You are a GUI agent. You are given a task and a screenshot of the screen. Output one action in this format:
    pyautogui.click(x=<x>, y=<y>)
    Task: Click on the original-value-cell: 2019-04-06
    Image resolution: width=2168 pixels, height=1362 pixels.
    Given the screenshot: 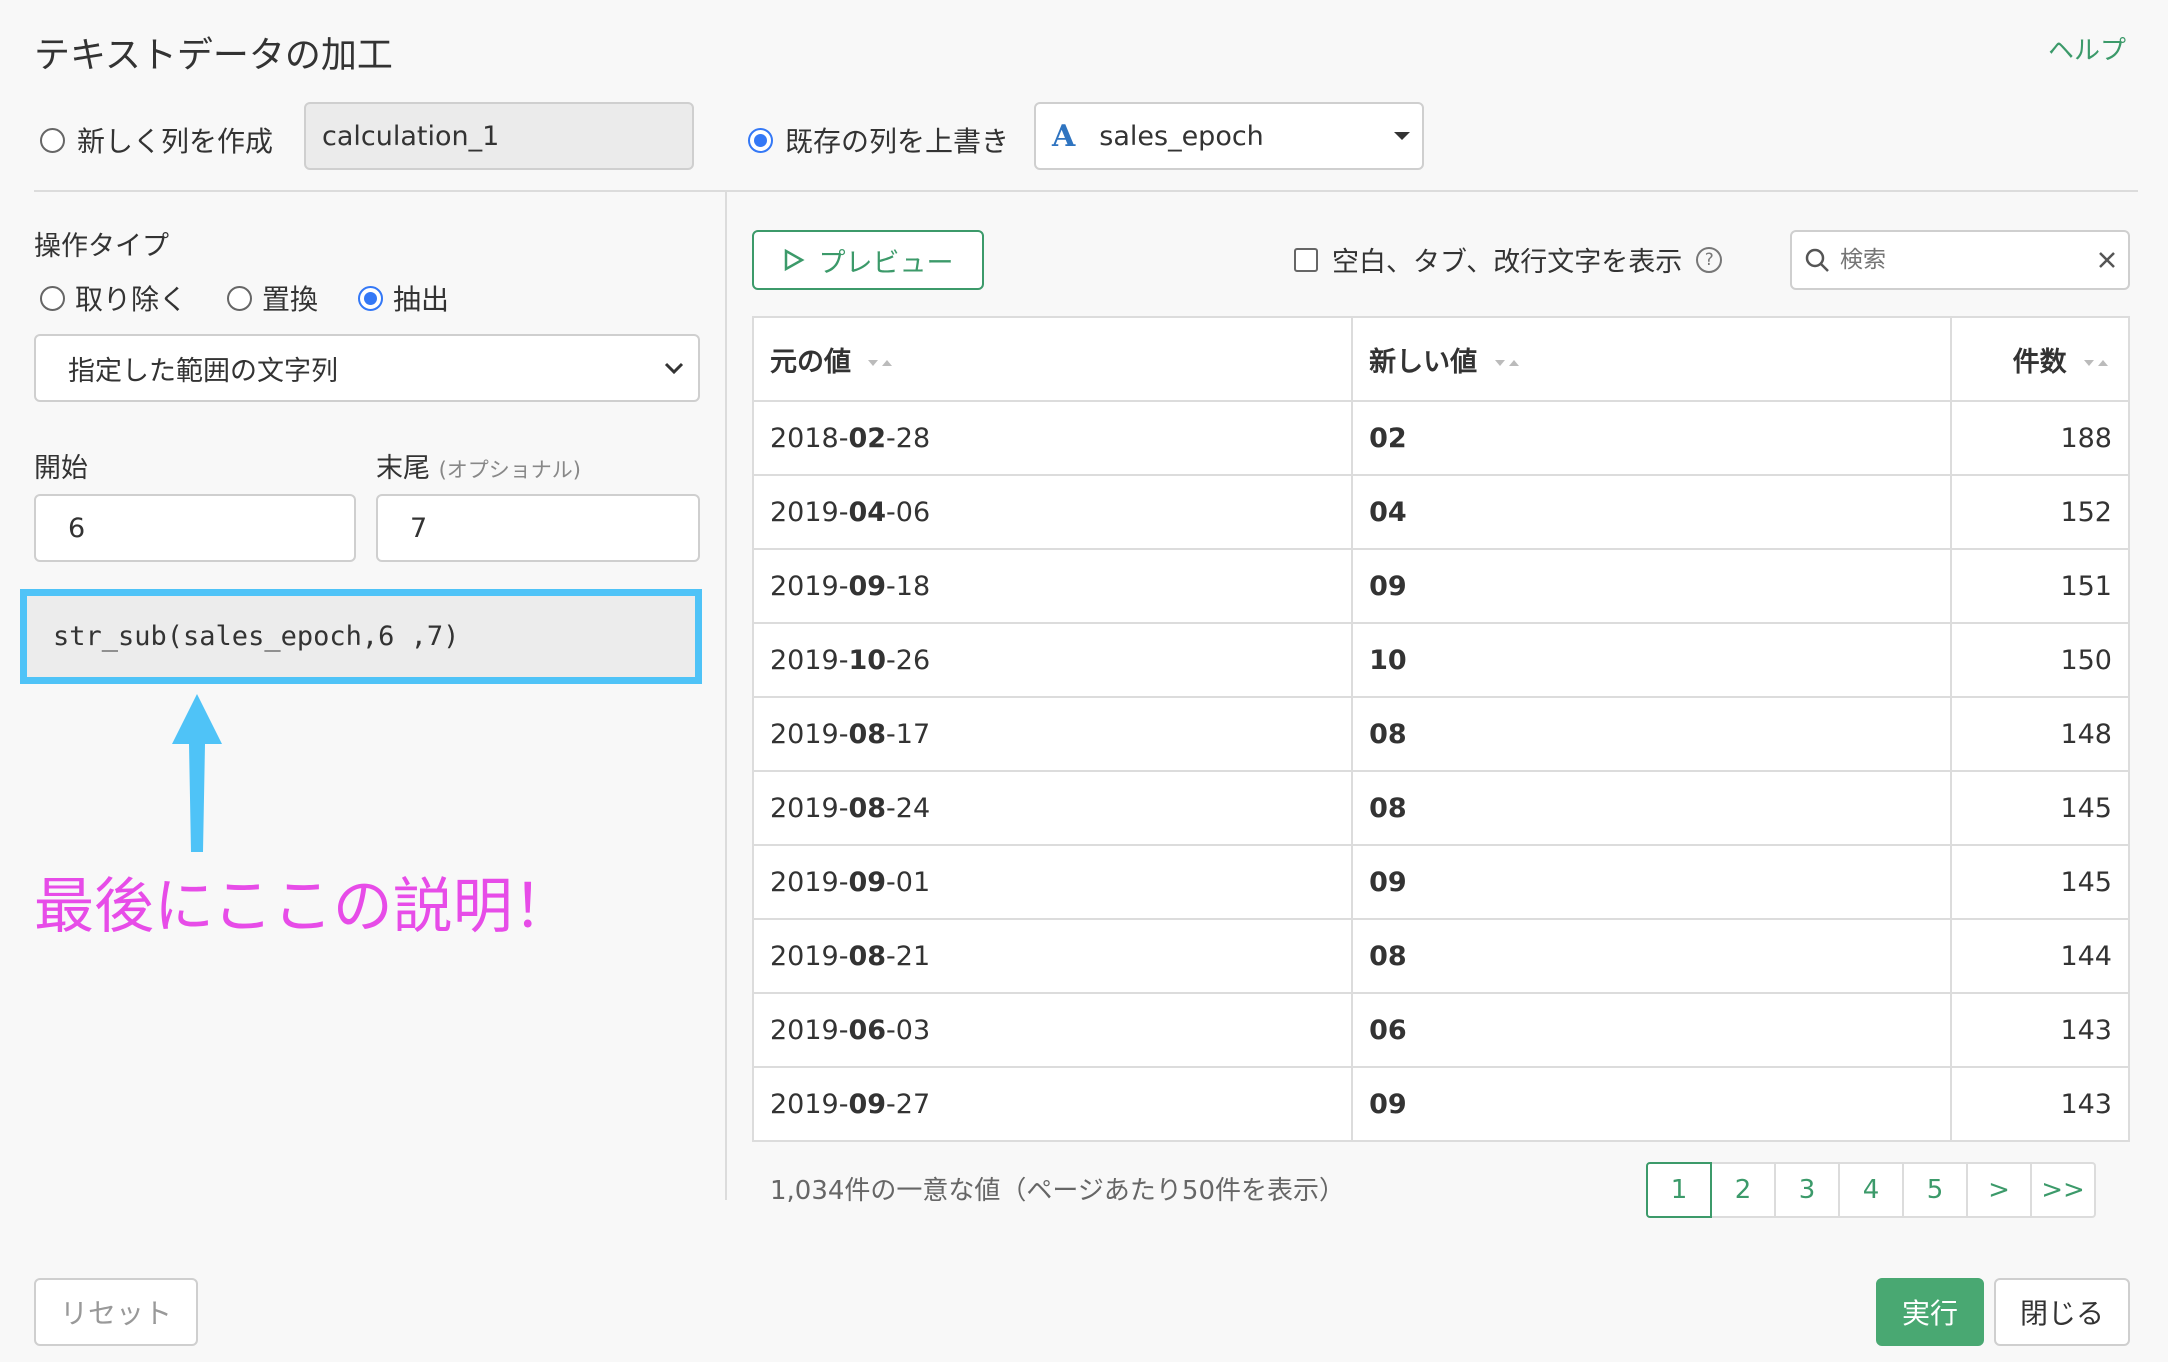 What is the action you would take?
    pyautogui.click(x=1052, y=512)
    